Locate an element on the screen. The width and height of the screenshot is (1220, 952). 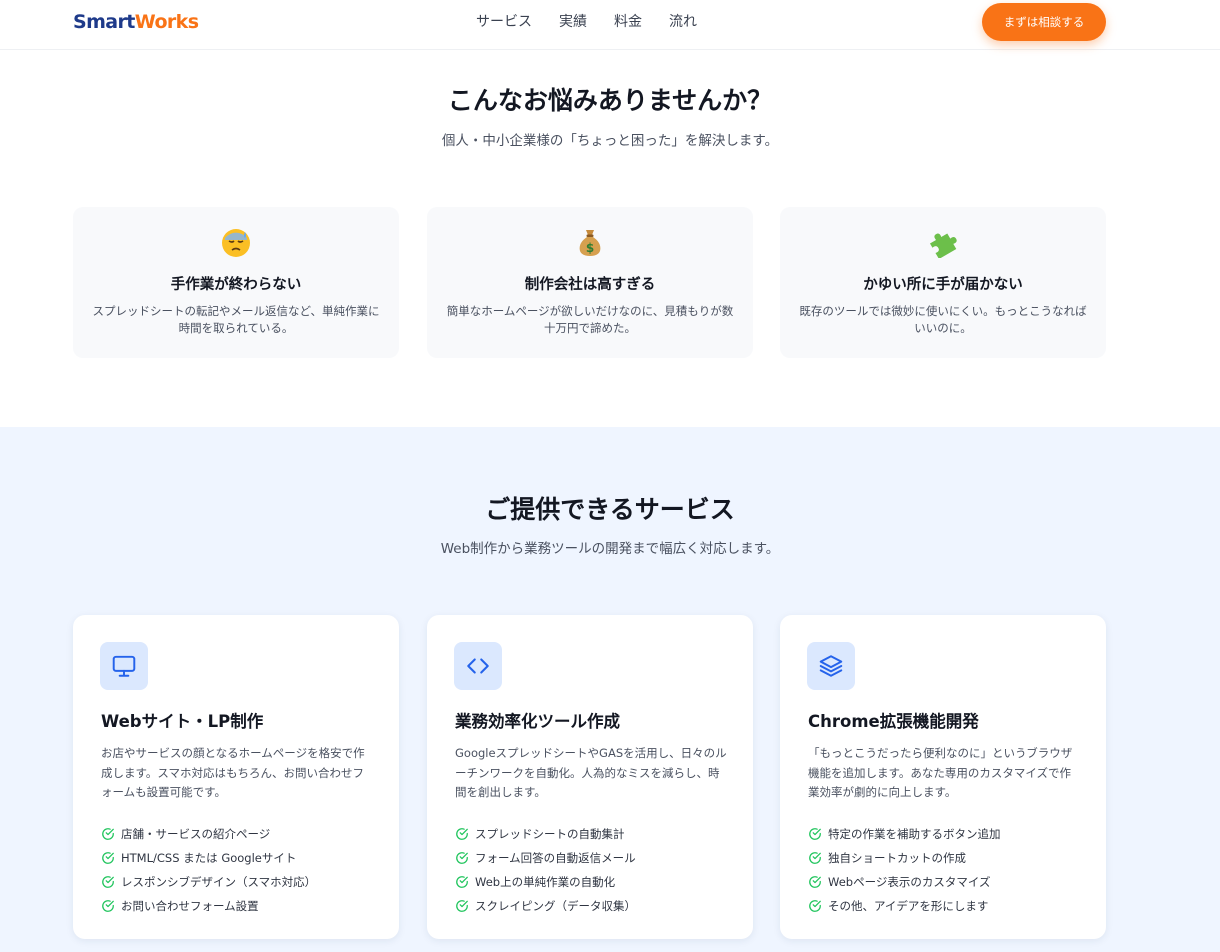
feature-item: フォーム回答の自動返信メール is located at coordinates (600, 858).